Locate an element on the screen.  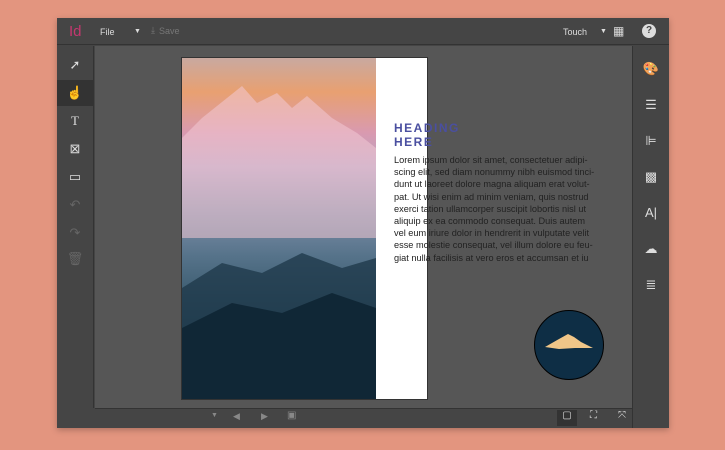
file-dropdown-icon: ▼ is located at coordinates (137, 31).